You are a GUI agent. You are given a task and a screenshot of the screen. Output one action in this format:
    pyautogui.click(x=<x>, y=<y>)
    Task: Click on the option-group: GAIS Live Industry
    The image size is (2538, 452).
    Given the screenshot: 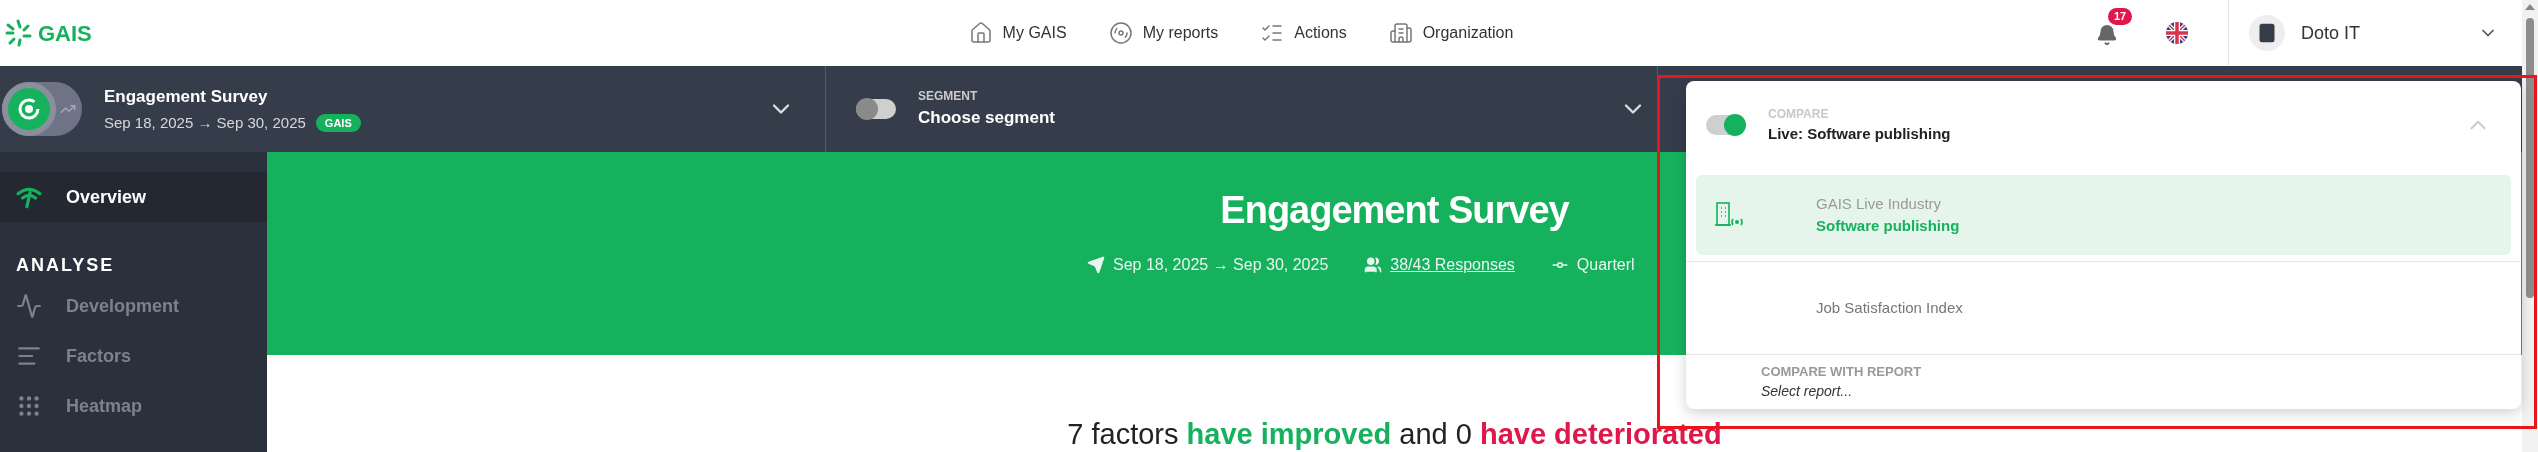 What is the action you would take?
    pyautogui.click(x=1888, y=203)
    